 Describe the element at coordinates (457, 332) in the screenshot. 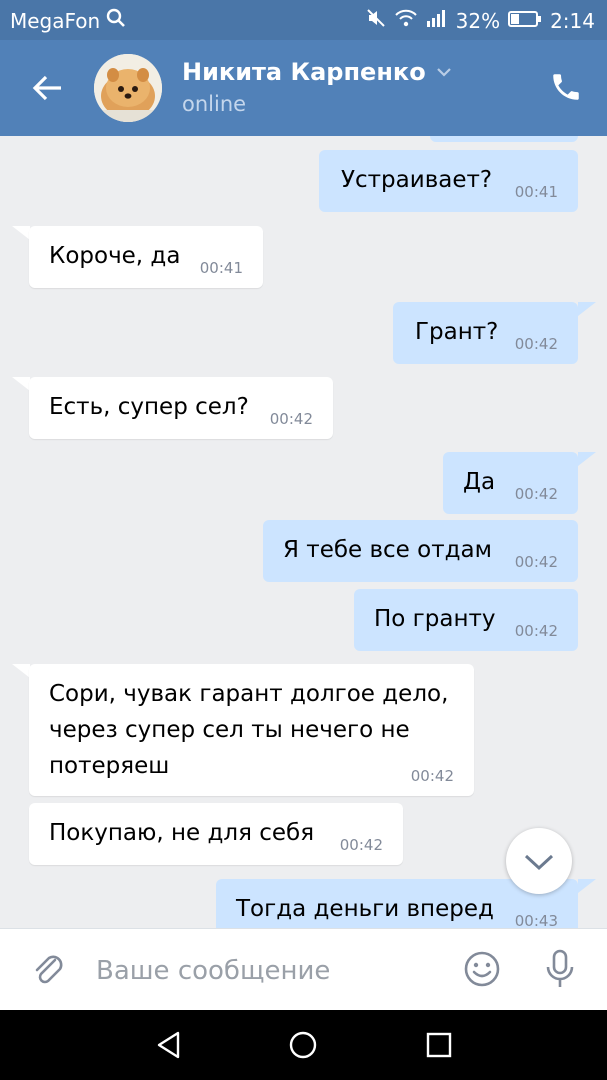

I see `message-text: Грант?` at that location.